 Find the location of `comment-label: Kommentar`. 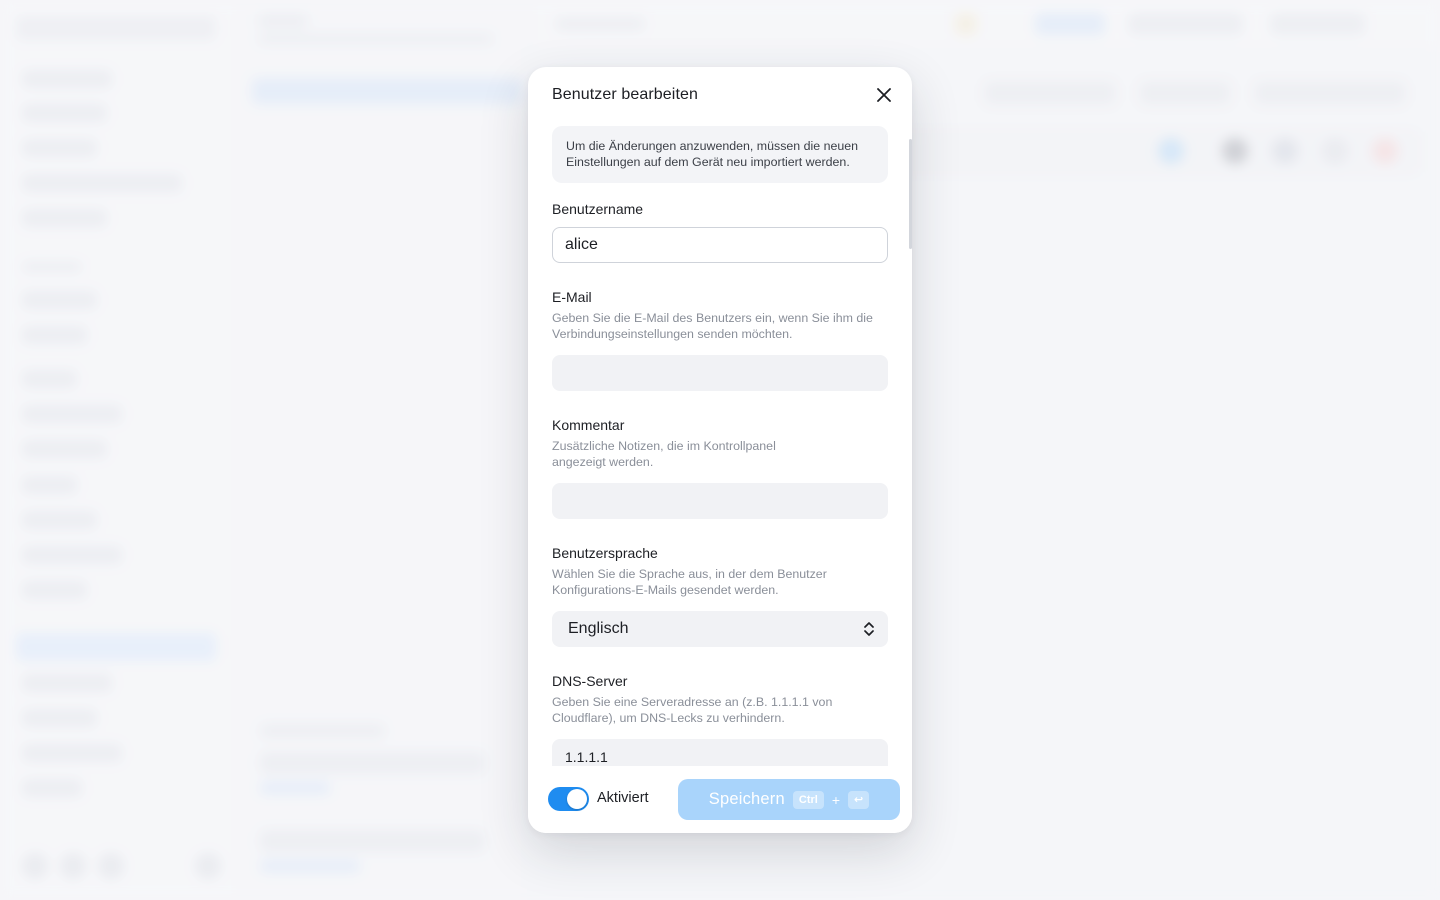

comment-label: Kommentar is located at coordinates (588, 425).